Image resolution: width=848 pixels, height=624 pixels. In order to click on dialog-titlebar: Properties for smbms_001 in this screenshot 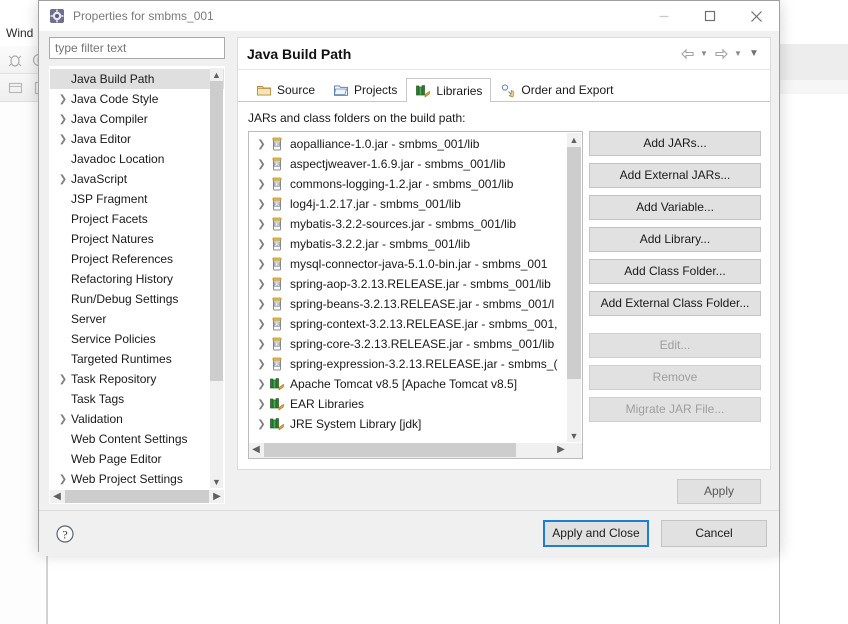, I will do `click(409, 16)`.